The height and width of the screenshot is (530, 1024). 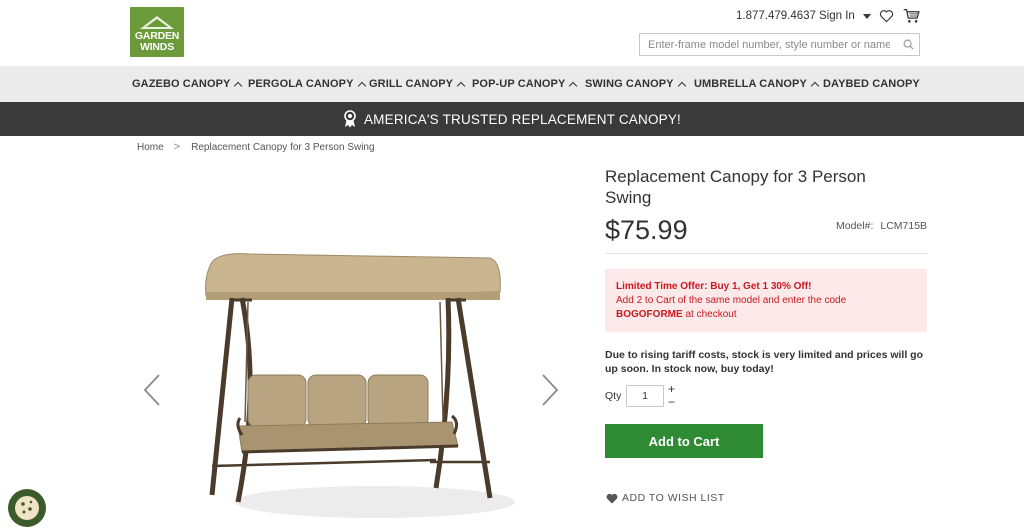 I want to click on nav-item-pop-up-canopy: POP-UP CANOPY, so click(x=525, y=84).